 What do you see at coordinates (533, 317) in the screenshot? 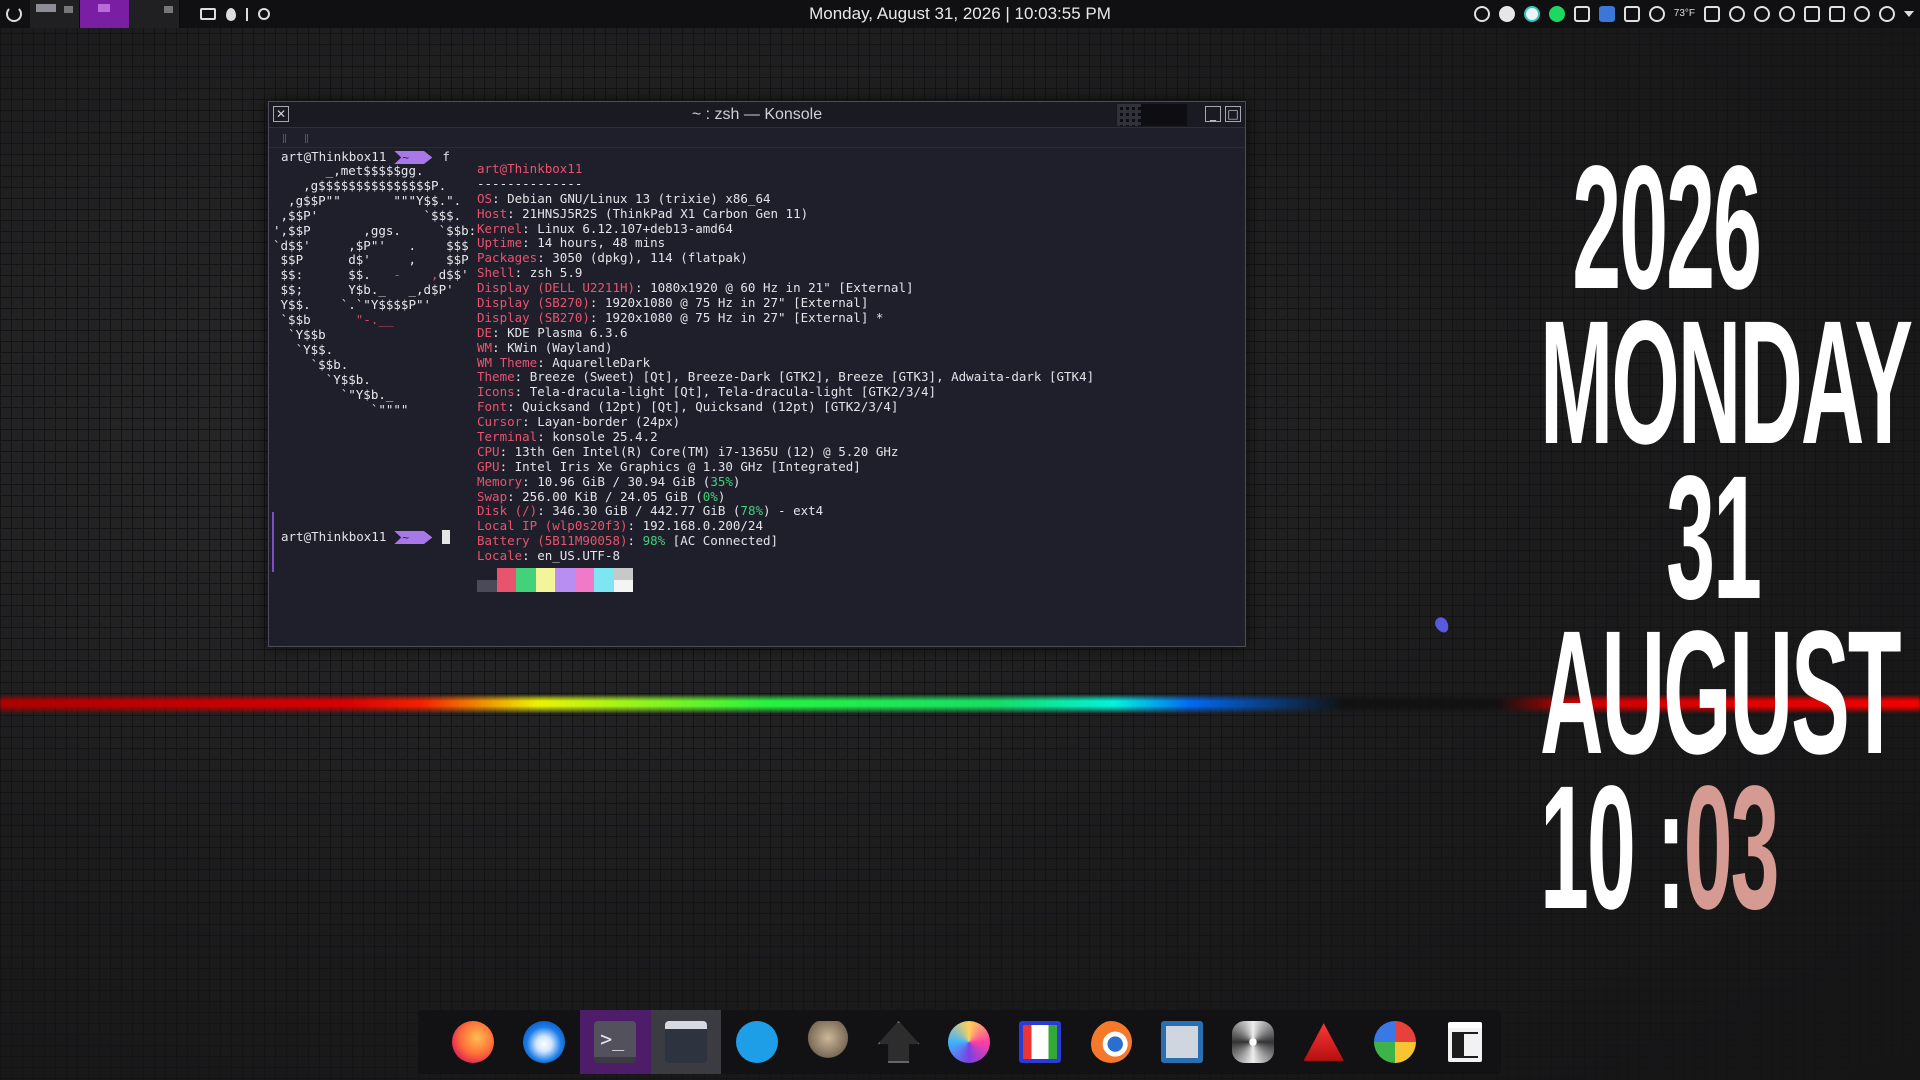
I see `info-key: Display (SB270)` at bounding box center [533, 317].